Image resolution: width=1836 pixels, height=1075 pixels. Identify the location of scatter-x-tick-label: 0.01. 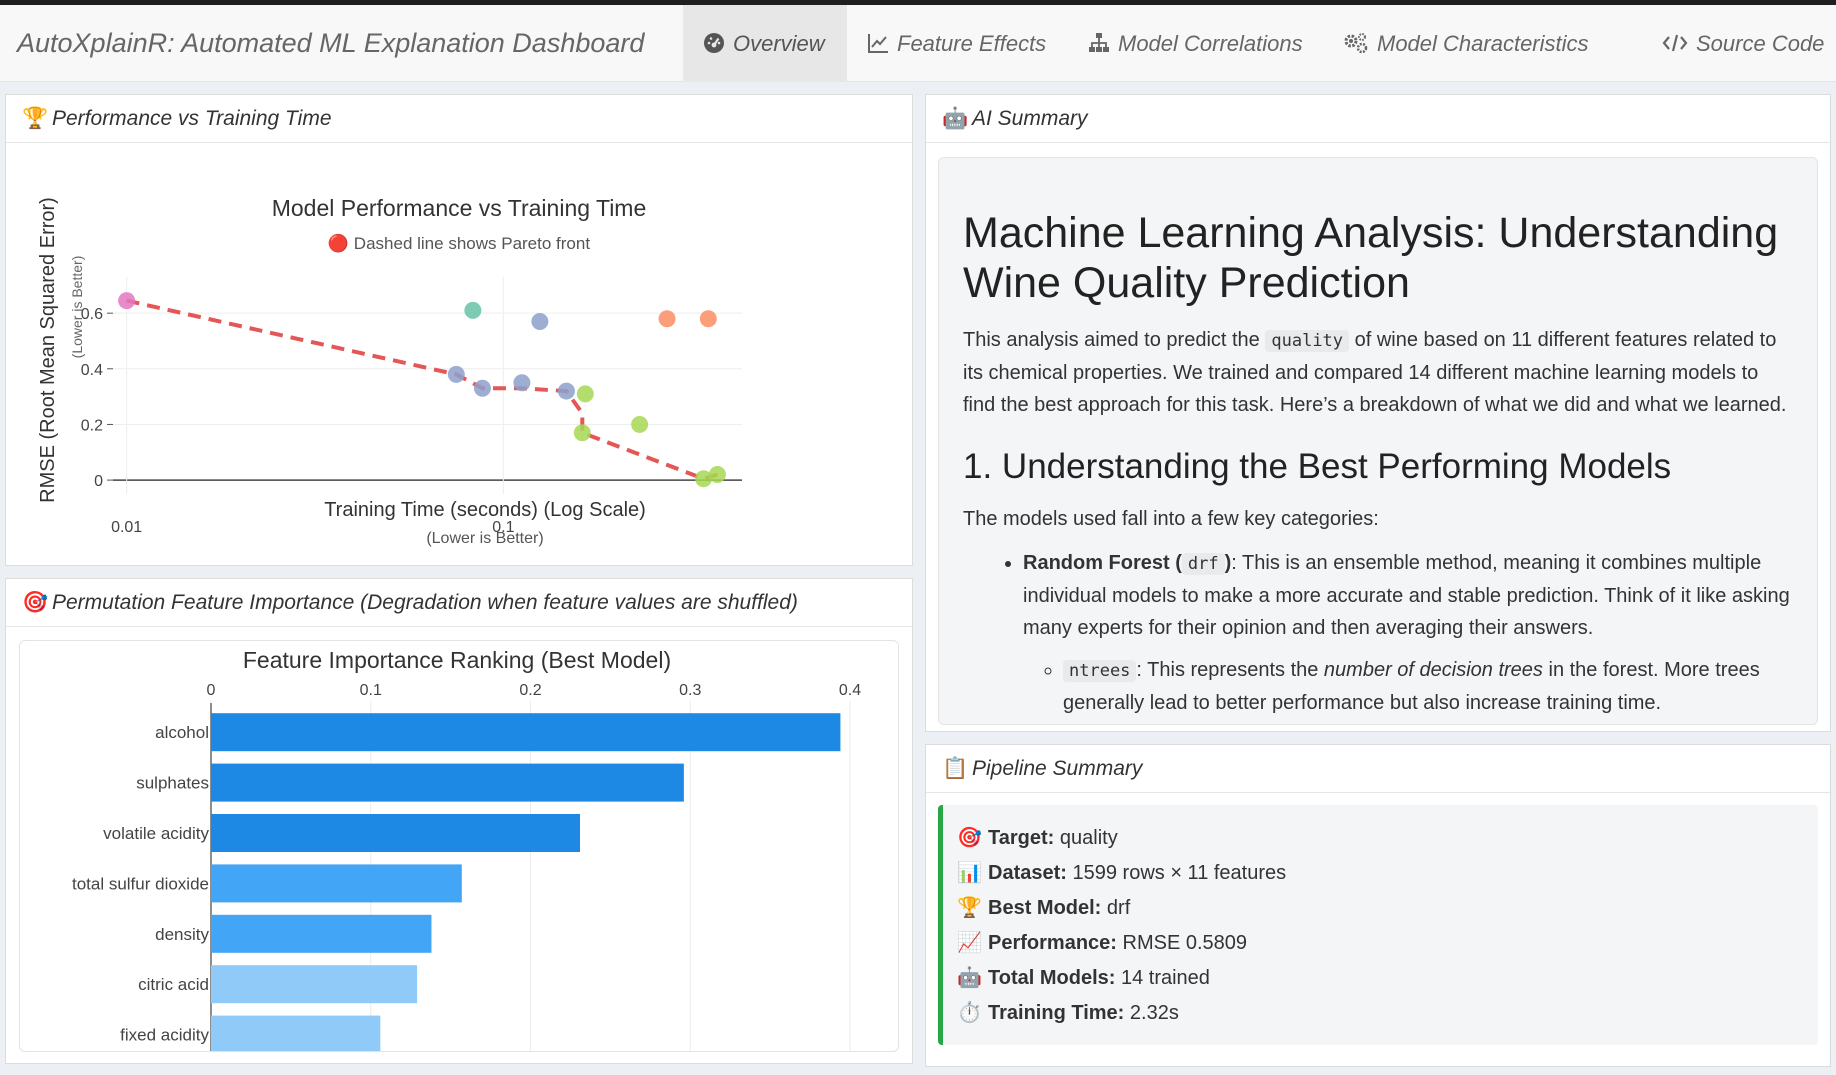
(126, 527).